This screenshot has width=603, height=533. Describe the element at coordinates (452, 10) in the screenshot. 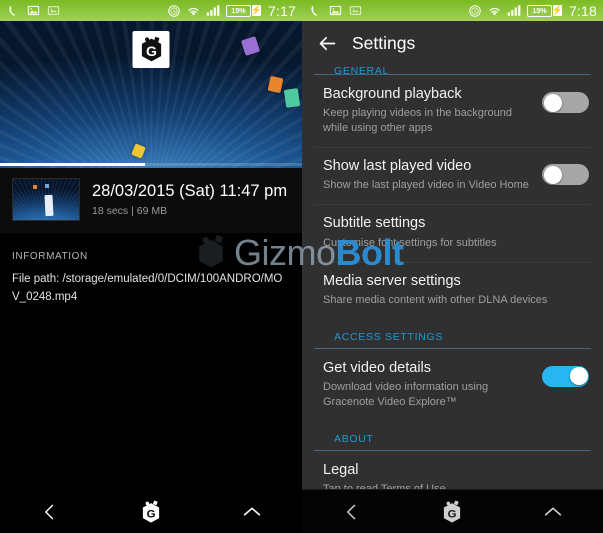

I see `status-bar-right: 15% ⚡ 7:18` at that location.